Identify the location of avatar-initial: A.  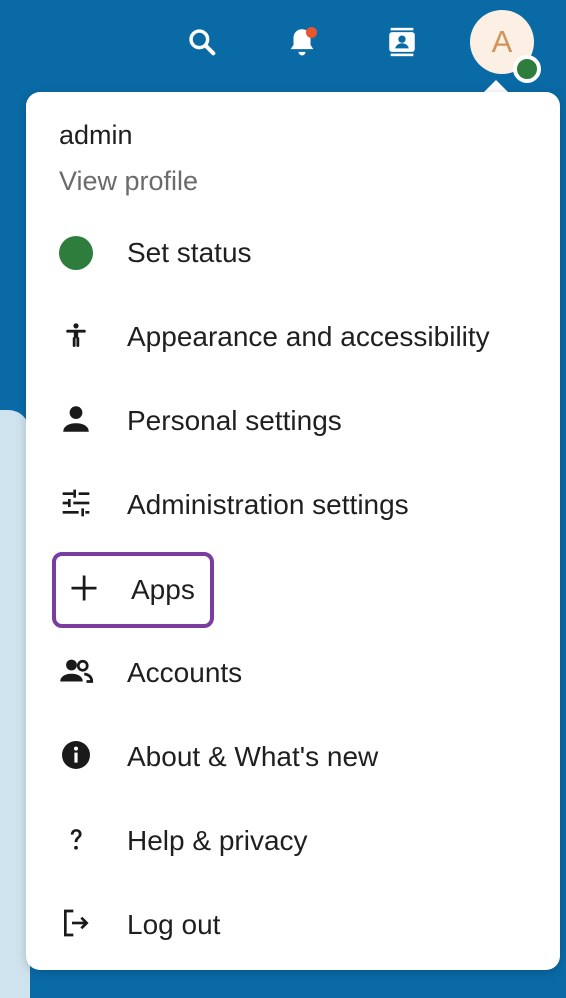
(502, 41).